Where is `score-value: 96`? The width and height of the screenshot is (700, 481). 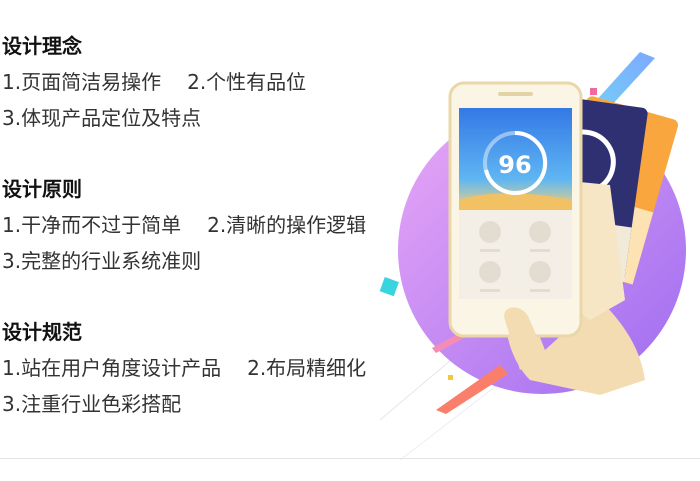 score-value: 96 is located at coordinates (515, 165).